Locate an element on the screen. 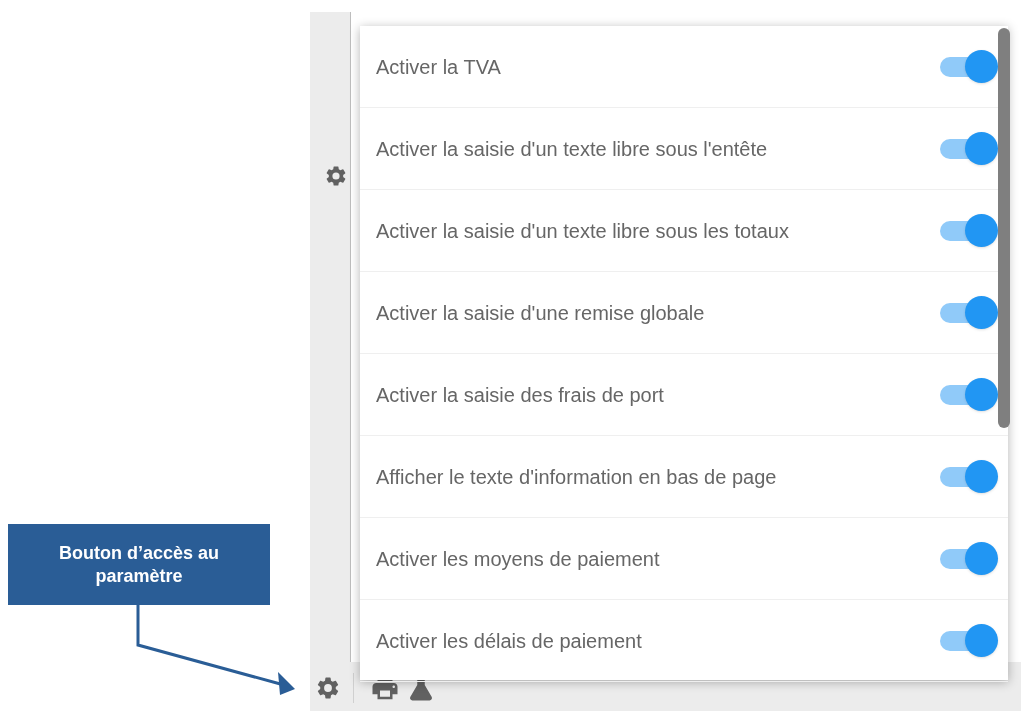 The height and width of the screenshot is (711, 1021). setting-label: Activer la saisie d'un texte libre sous les totaux is located at coordinates (582, 231).